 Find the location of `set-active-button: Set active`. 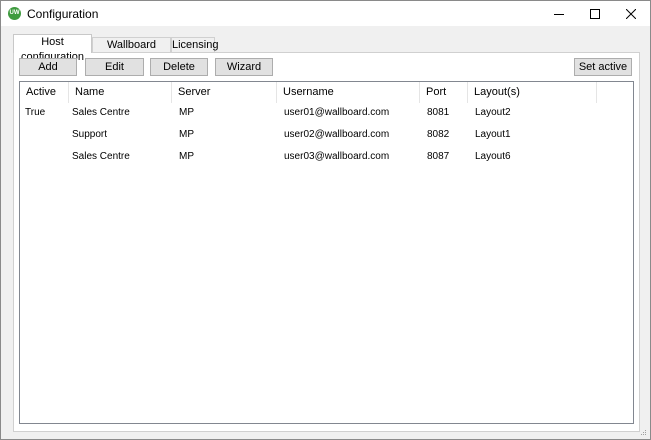

set-active-button: Set active is located at coordinates (603, 67).